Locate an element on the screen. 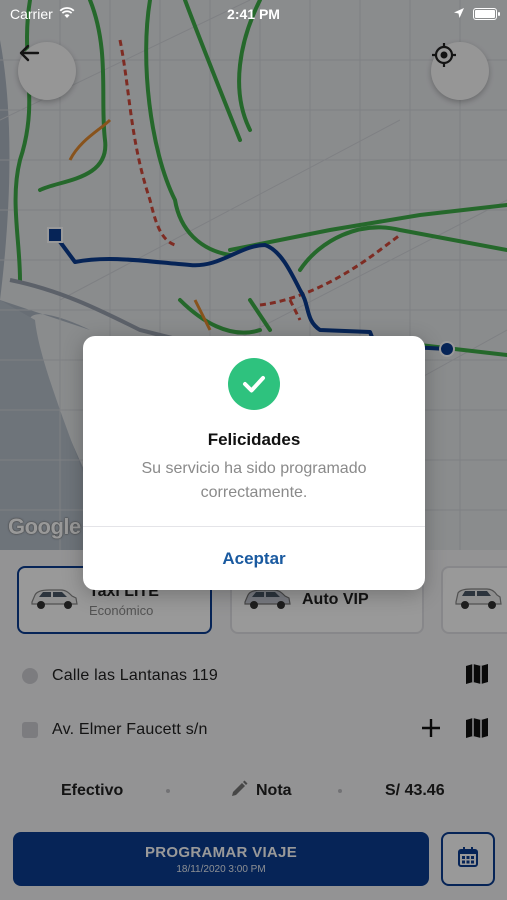 This screenshot has height=900, width=507. status-time: 2:41 PM is located at coordinates (253, 14).